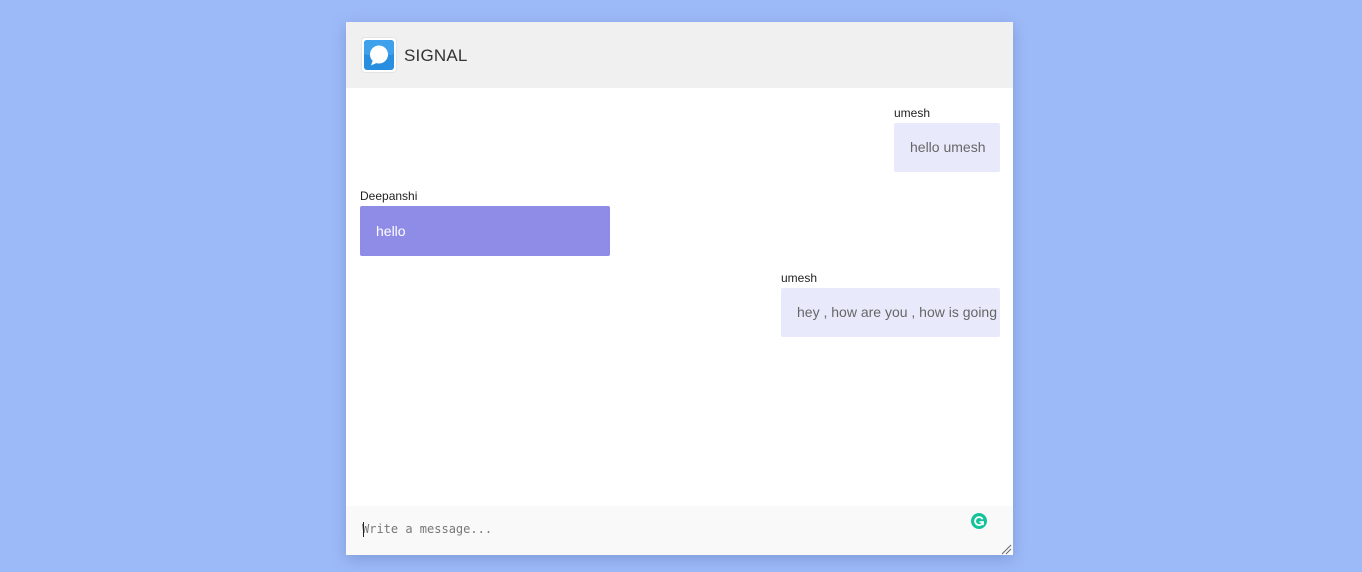  I want to click on message-bubble: hey , how are you , how is going, so click(890, 312).